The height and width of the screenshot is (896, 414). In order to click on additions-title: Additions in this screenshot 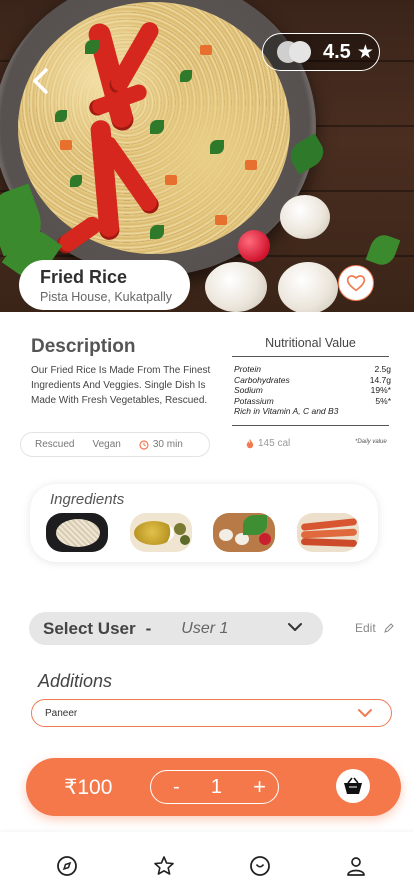, I will do `click(75, 681)`.